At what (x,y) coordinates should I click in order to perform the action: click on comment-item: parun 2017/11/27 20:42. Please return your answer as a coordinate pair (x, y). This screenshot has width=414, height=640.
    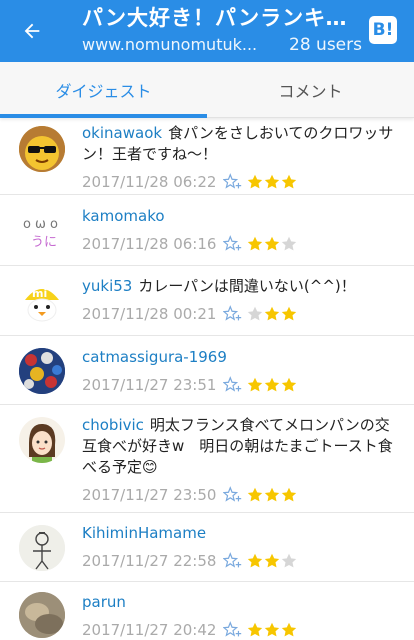
    Looking at the image, I should click on (207, 611).